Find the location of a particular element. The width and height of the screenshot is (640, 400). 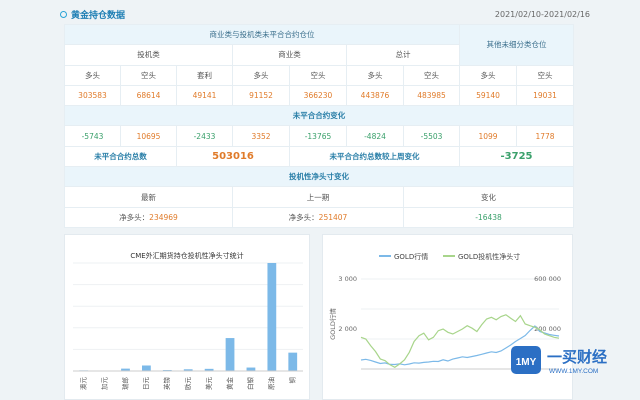

total-oi-label: 未平合合约总数 is located at coordinates (120, 156).